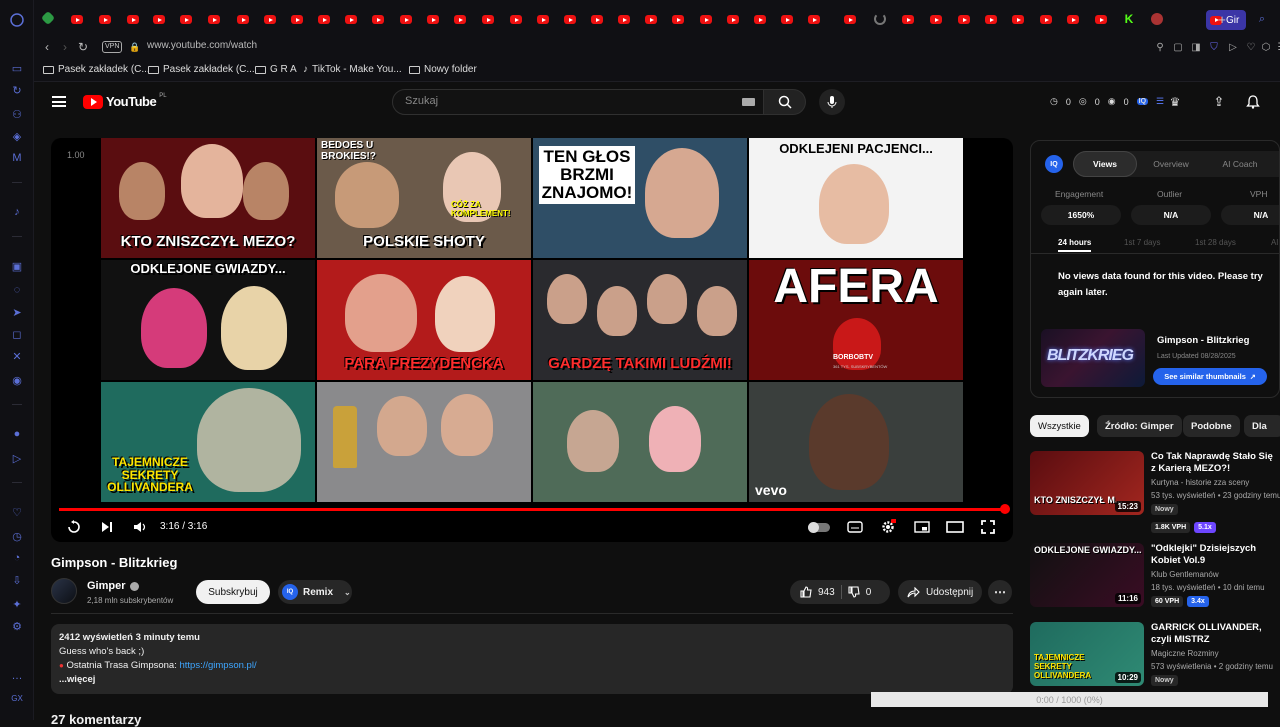  I want to click on tab-ai-coach: AI Coach, so click(1240, 164).